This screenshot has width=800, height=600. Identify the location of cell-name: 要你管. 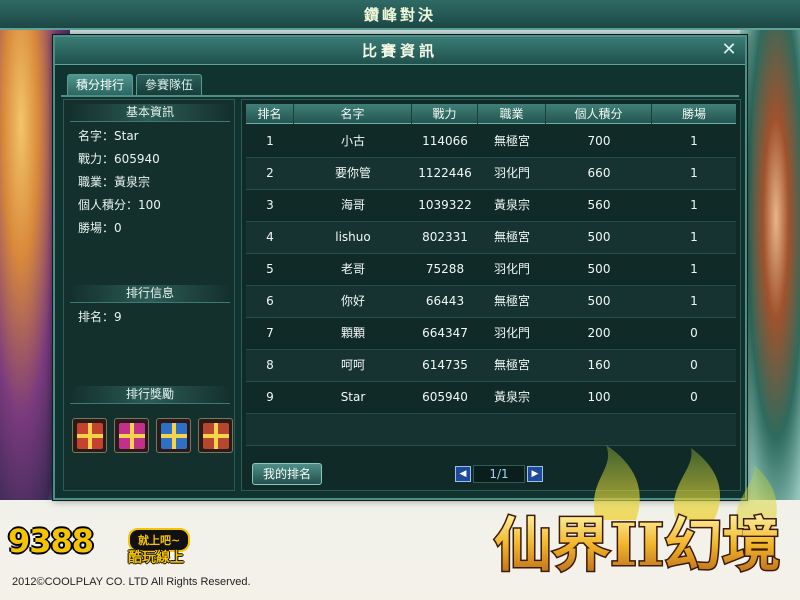
(352, 173).